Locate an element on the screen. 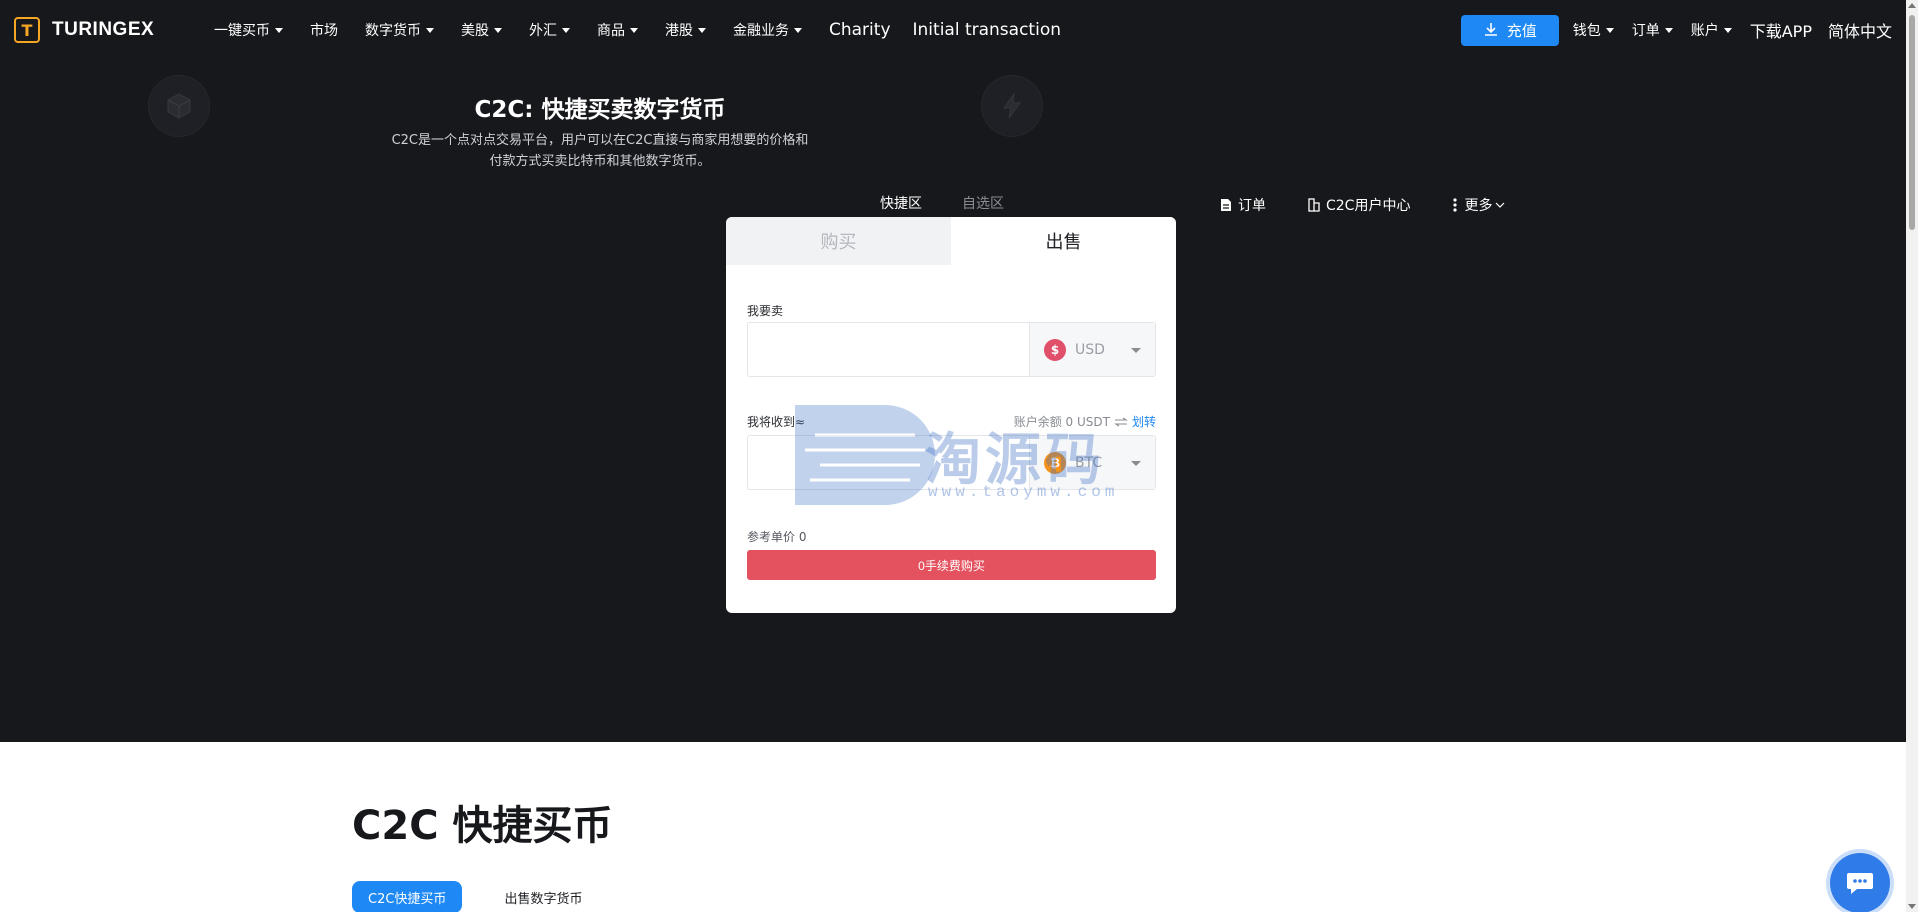 This screenshot has width=1918, height=912. chat-bubble-icon is located at coordinates (1860, 883).